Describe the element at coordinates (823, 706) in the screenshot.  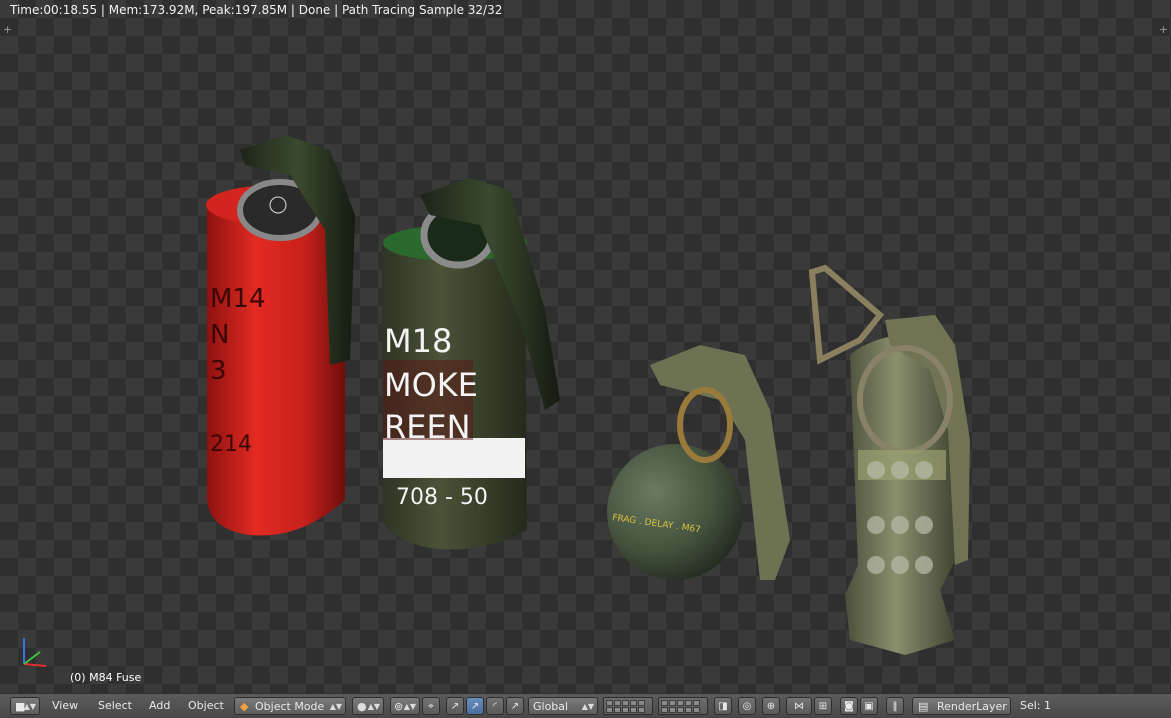
I see `snap-element-icon: ⊞` at that location.